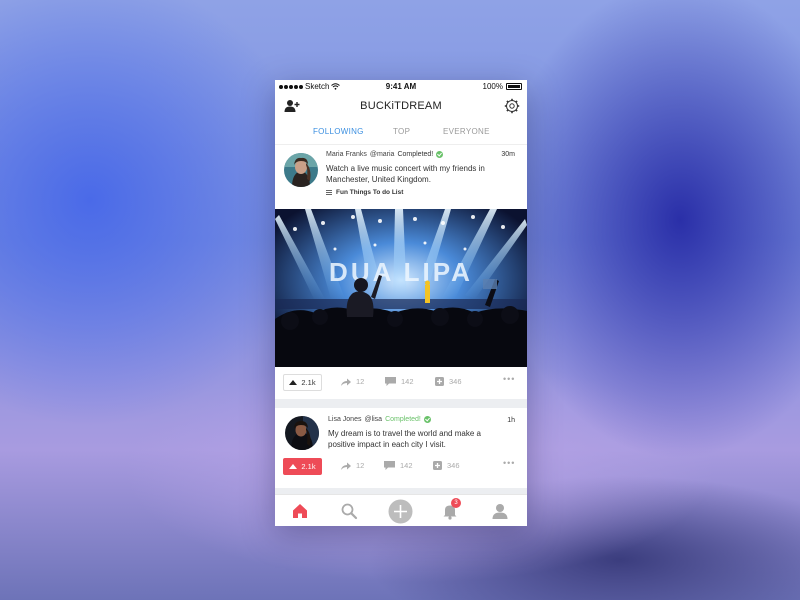 The height and width of the screenshot is (600, 800). Describe the element at coordinates (456, 503) in the screenshot. I see `notification-badge: 3` at that location.